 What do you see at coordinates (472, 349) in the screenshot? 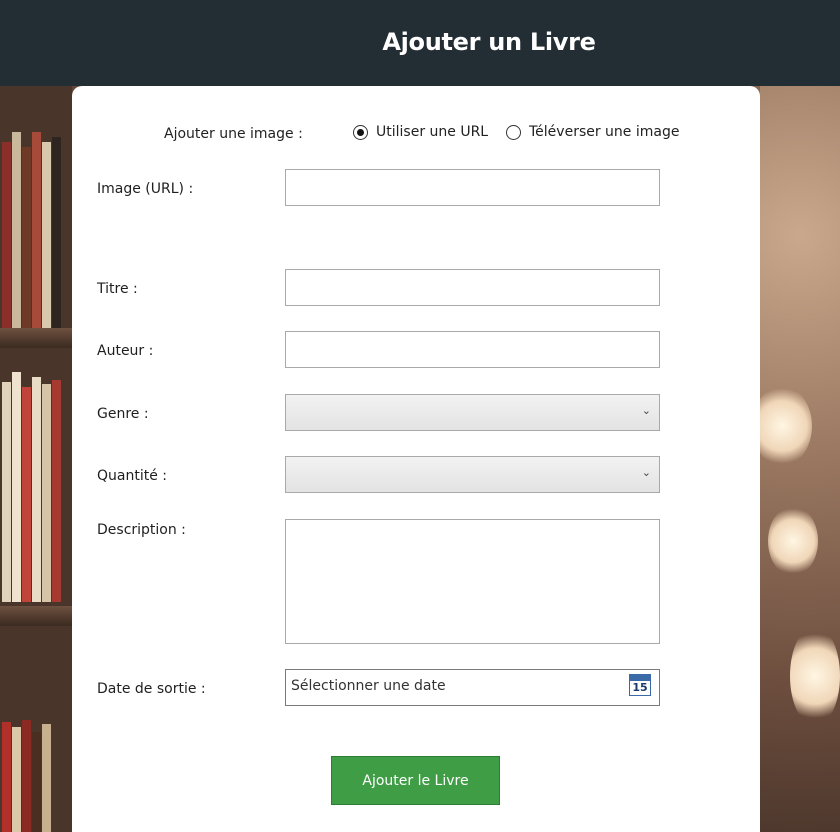
I see `author-input` at bounding box center [472, 349].